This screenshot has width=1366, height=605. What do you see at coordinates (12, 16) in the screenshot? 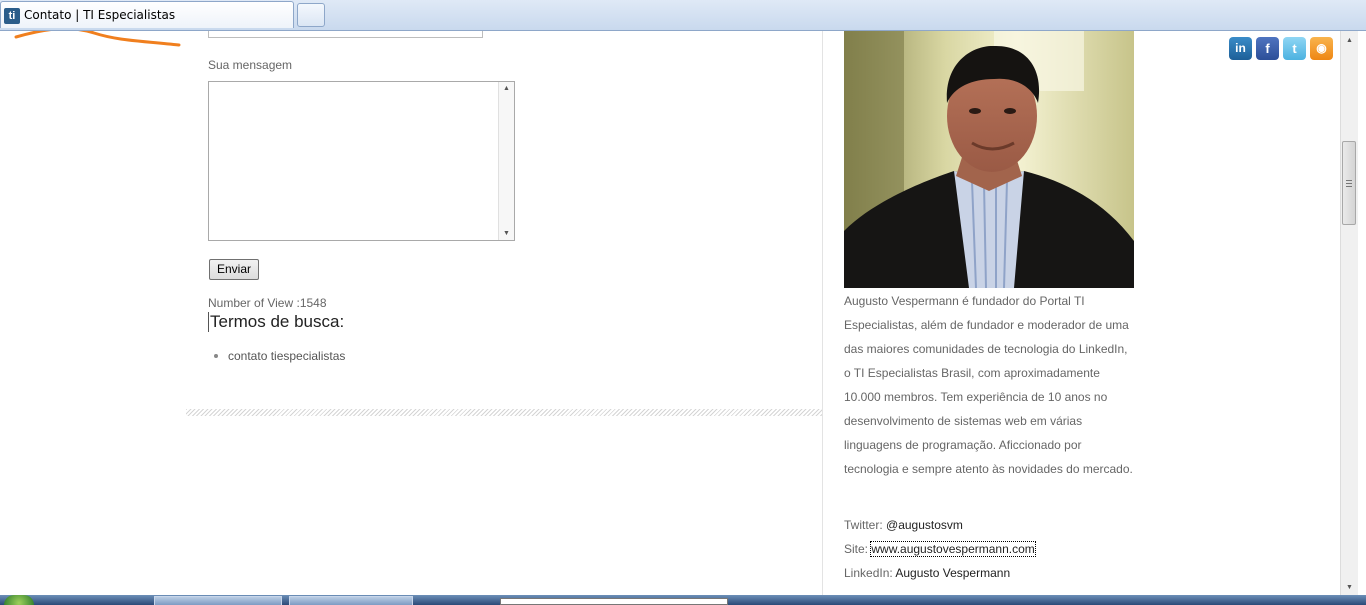
I see `site-favicon-icon: ti` at bounding box center [12, 16].